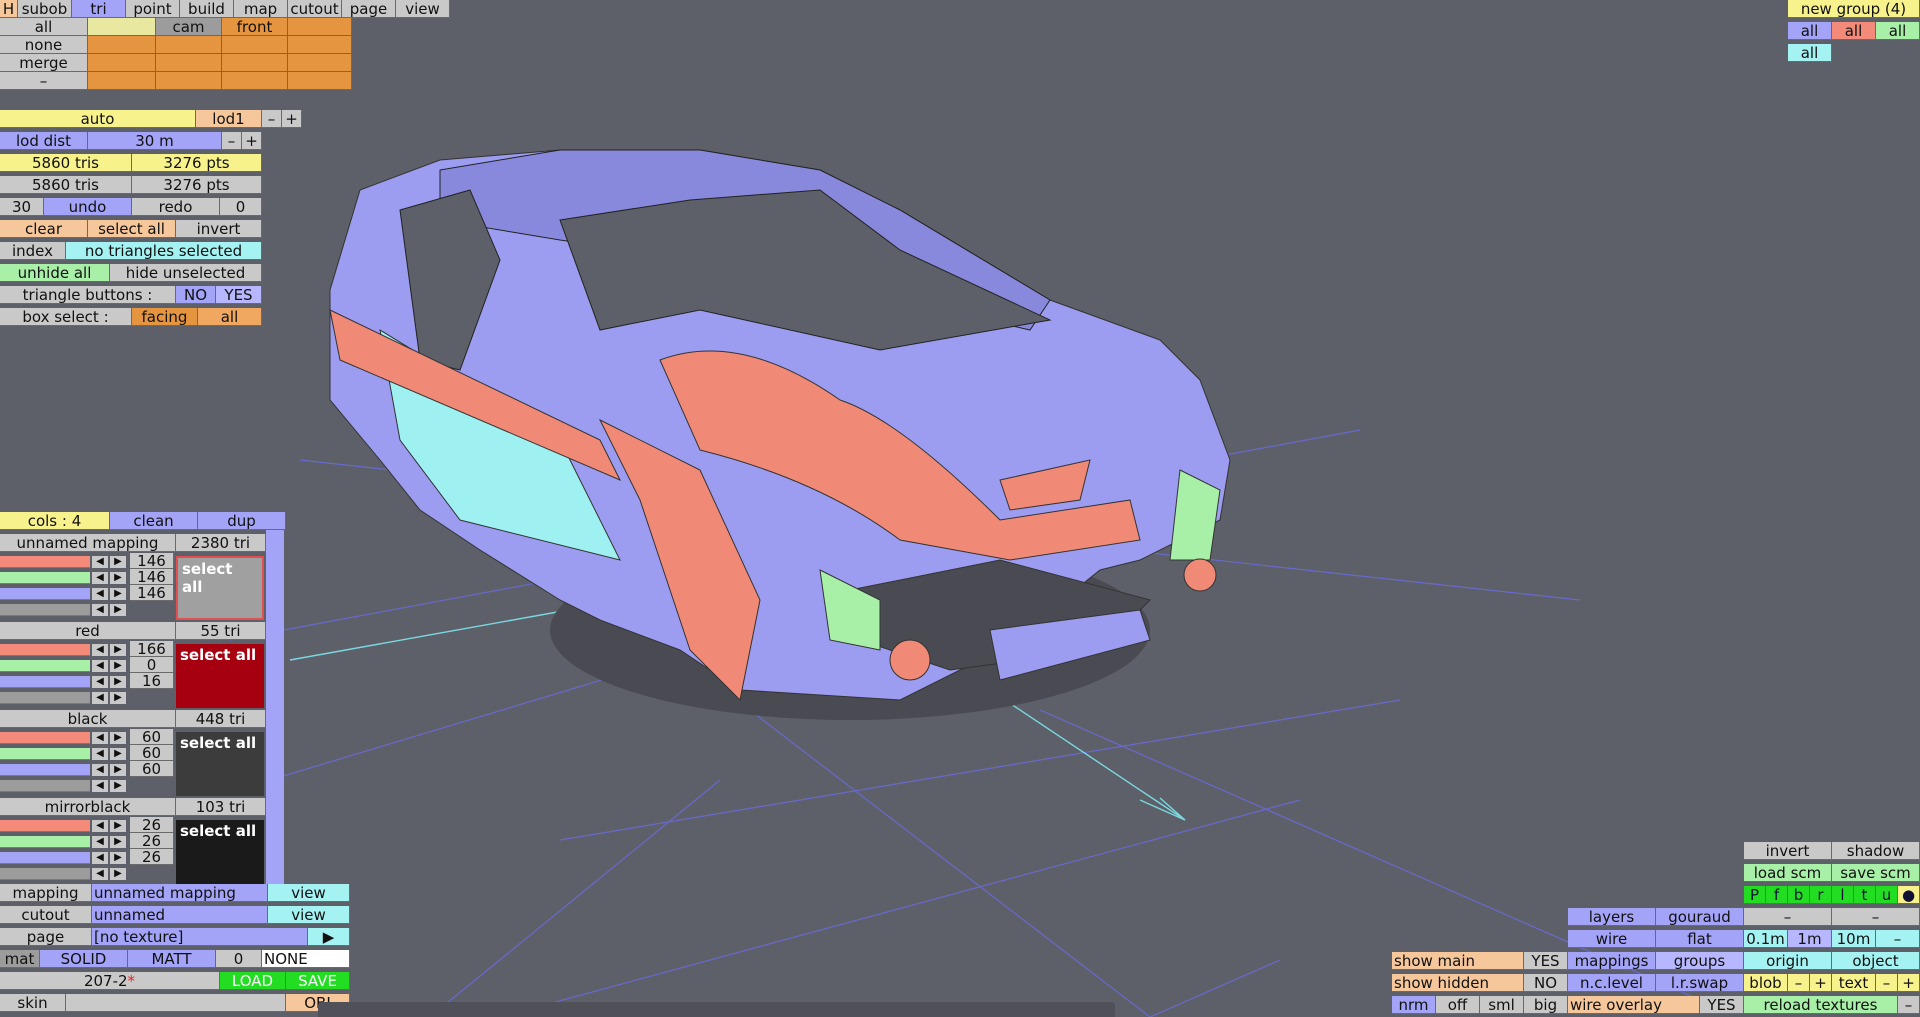 The height and width of the screenshot is (1017, 1920). Describe the element at coordinates (176, 207) in the screenshot. I see `redo-button: redo` at that location.